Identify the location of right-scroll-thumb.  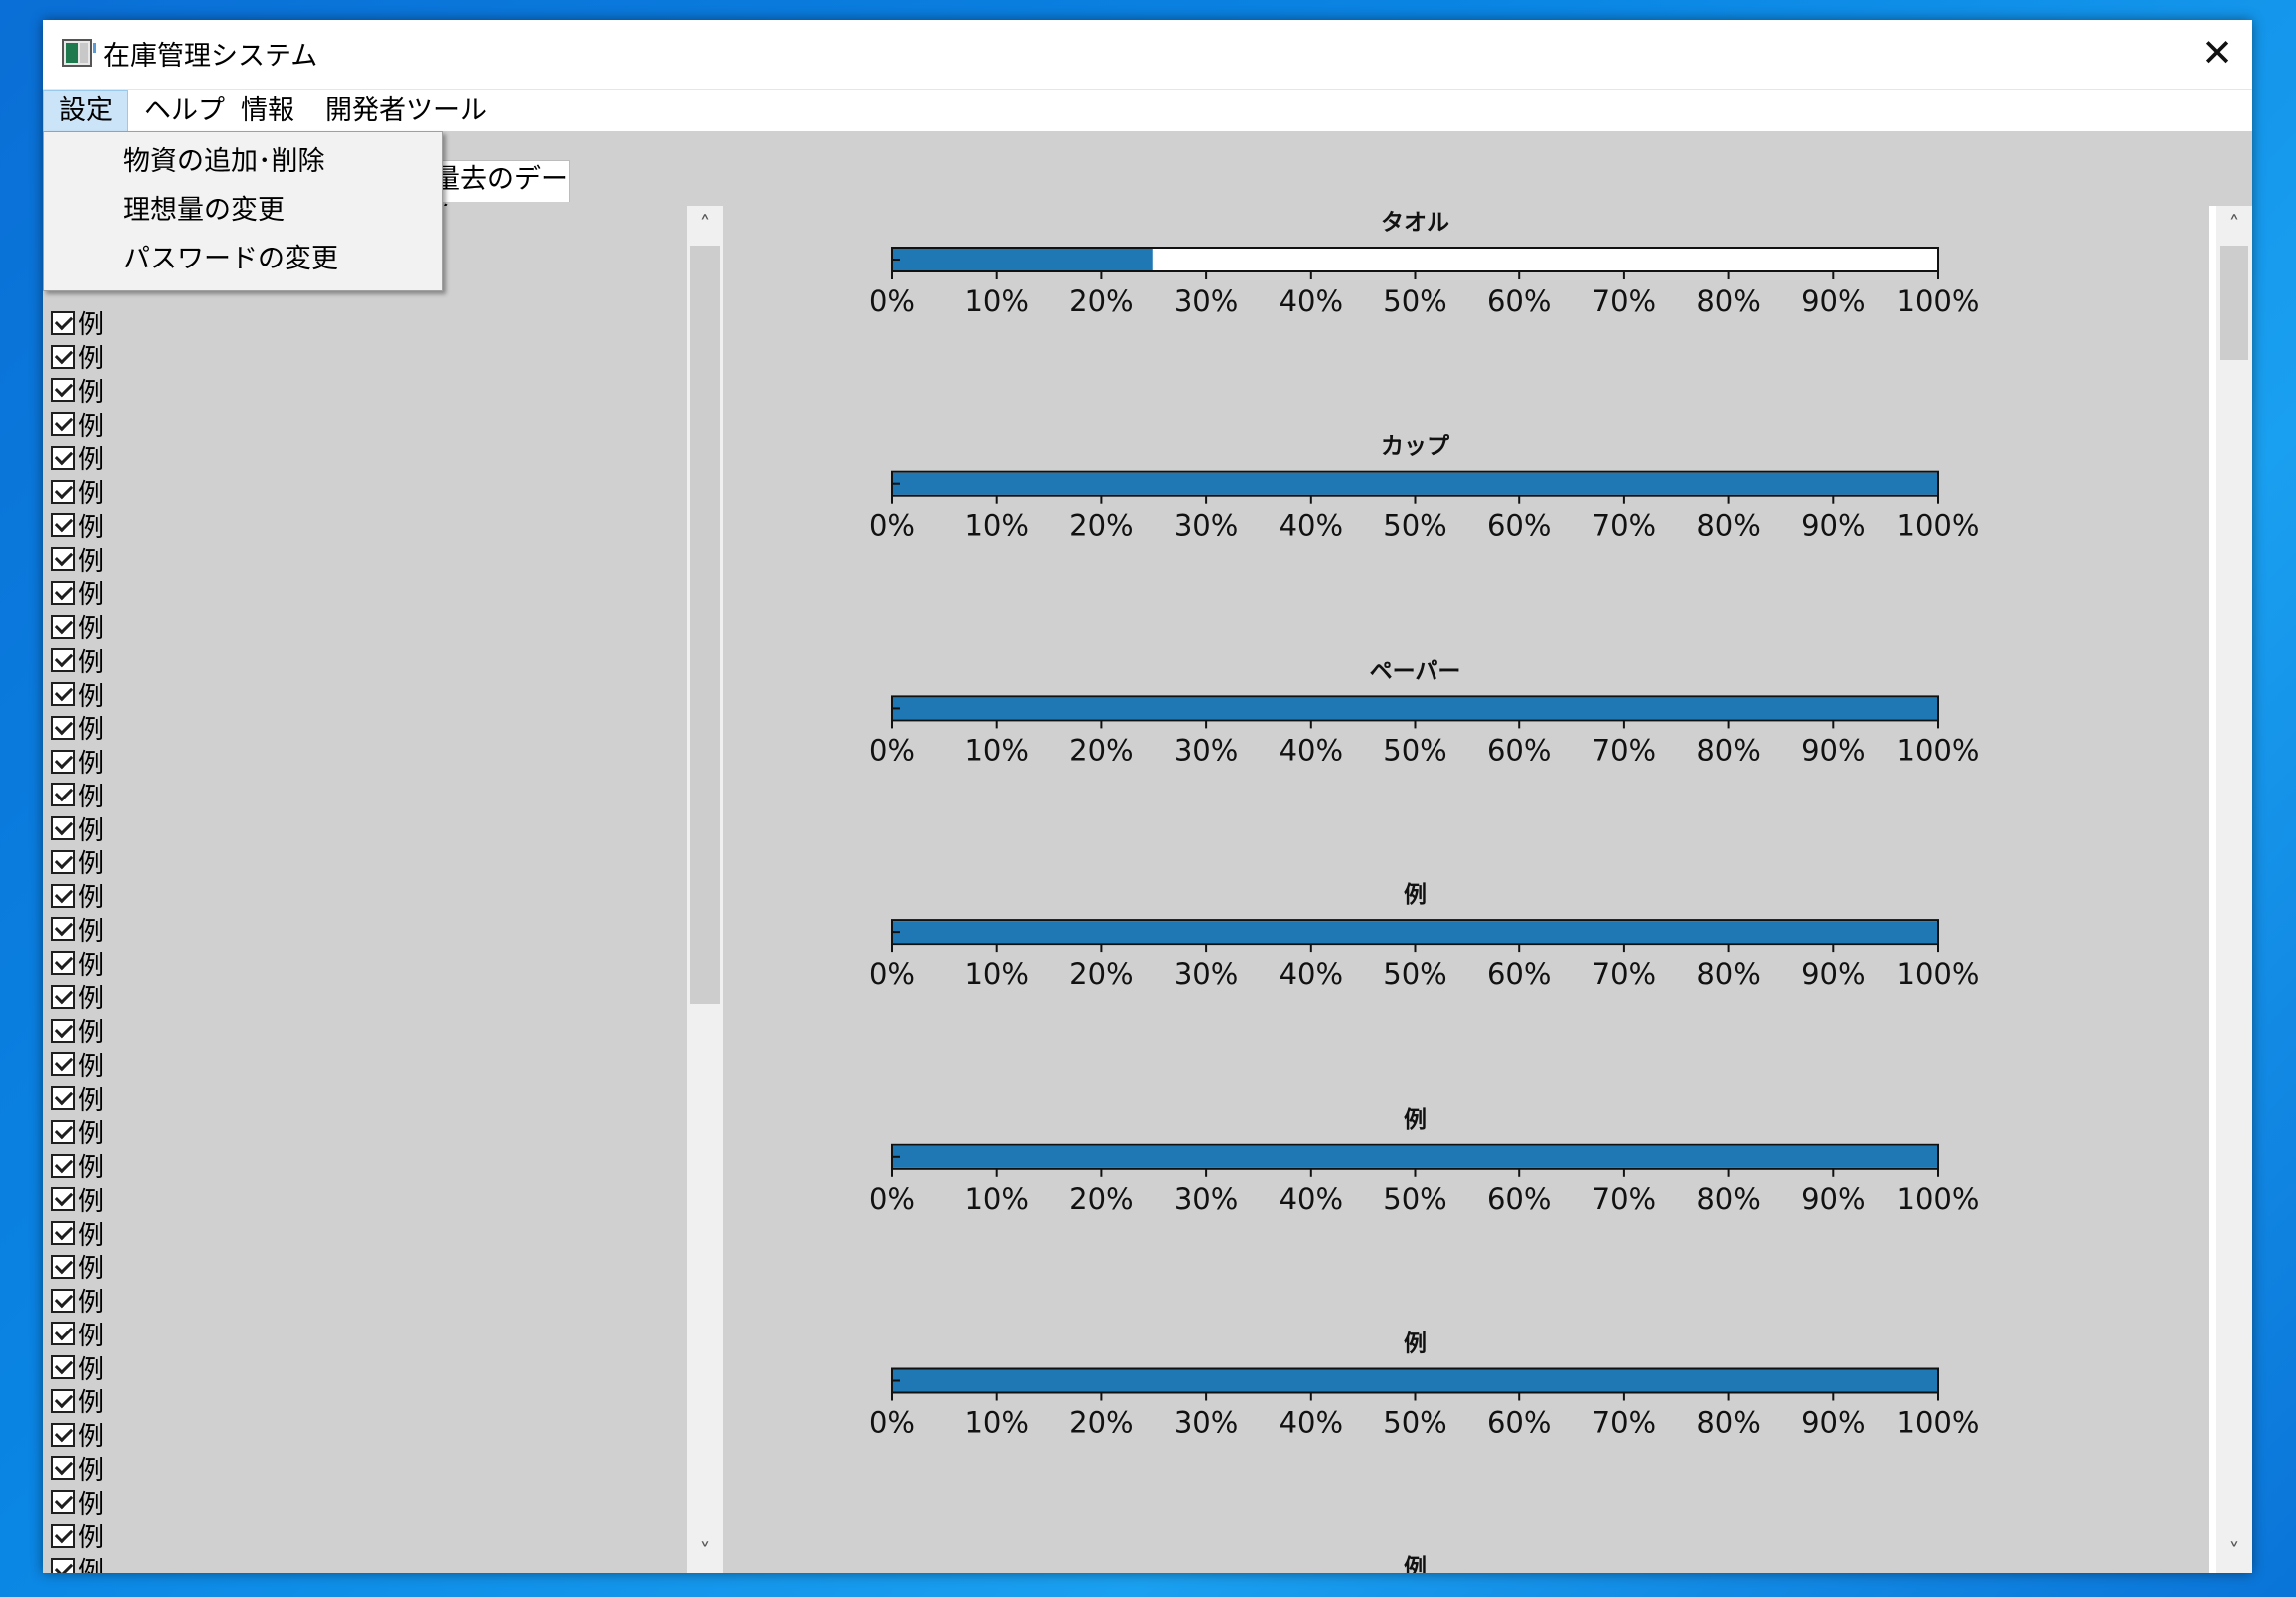
(2234, 303).